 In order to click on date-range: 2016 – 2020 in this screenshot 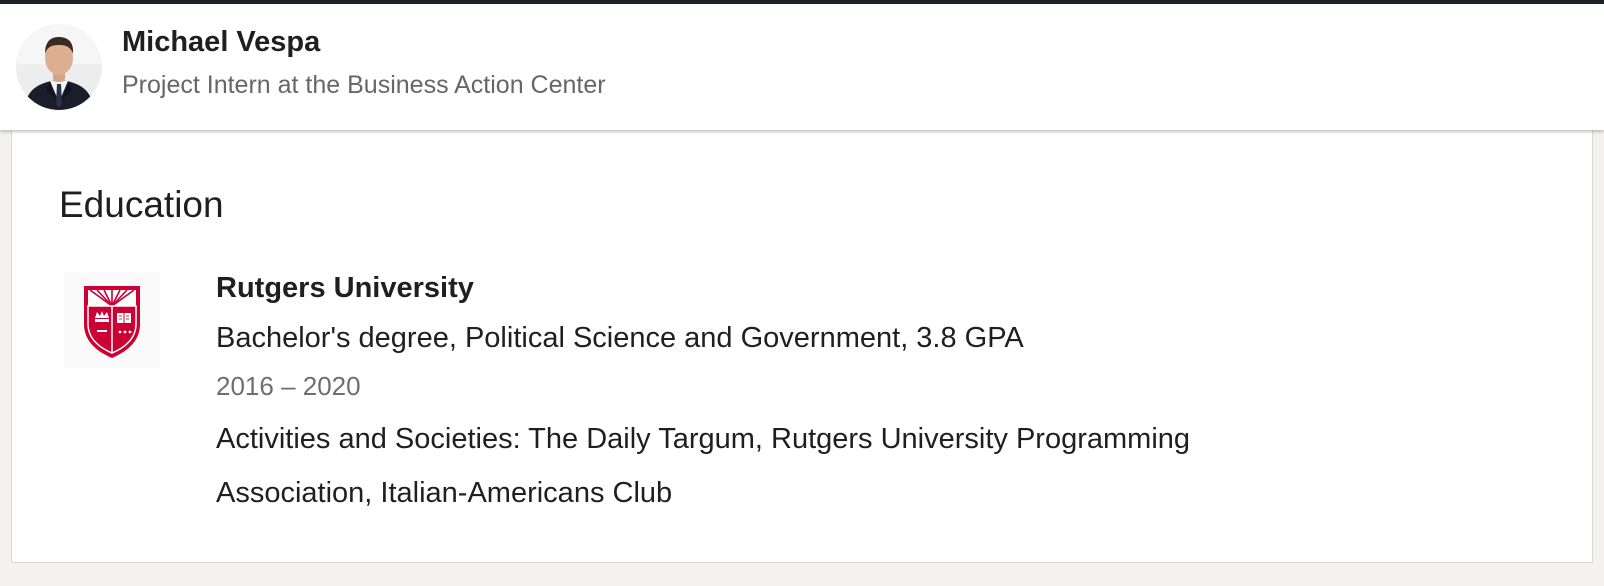, I will do `click(288, 386)`.